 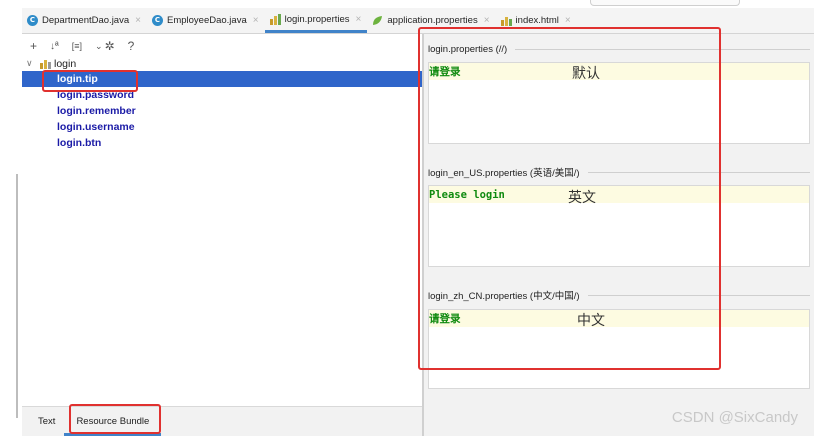 I want to click on tree-root-label: login, so click(x=65, y=63).